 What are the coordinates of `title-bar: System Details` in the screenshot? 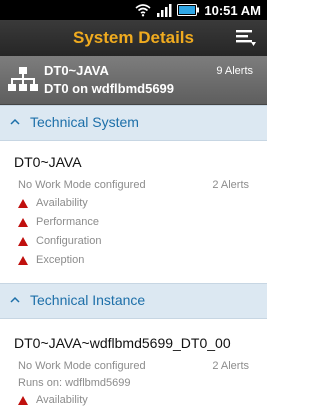 It's located at (133, 38).